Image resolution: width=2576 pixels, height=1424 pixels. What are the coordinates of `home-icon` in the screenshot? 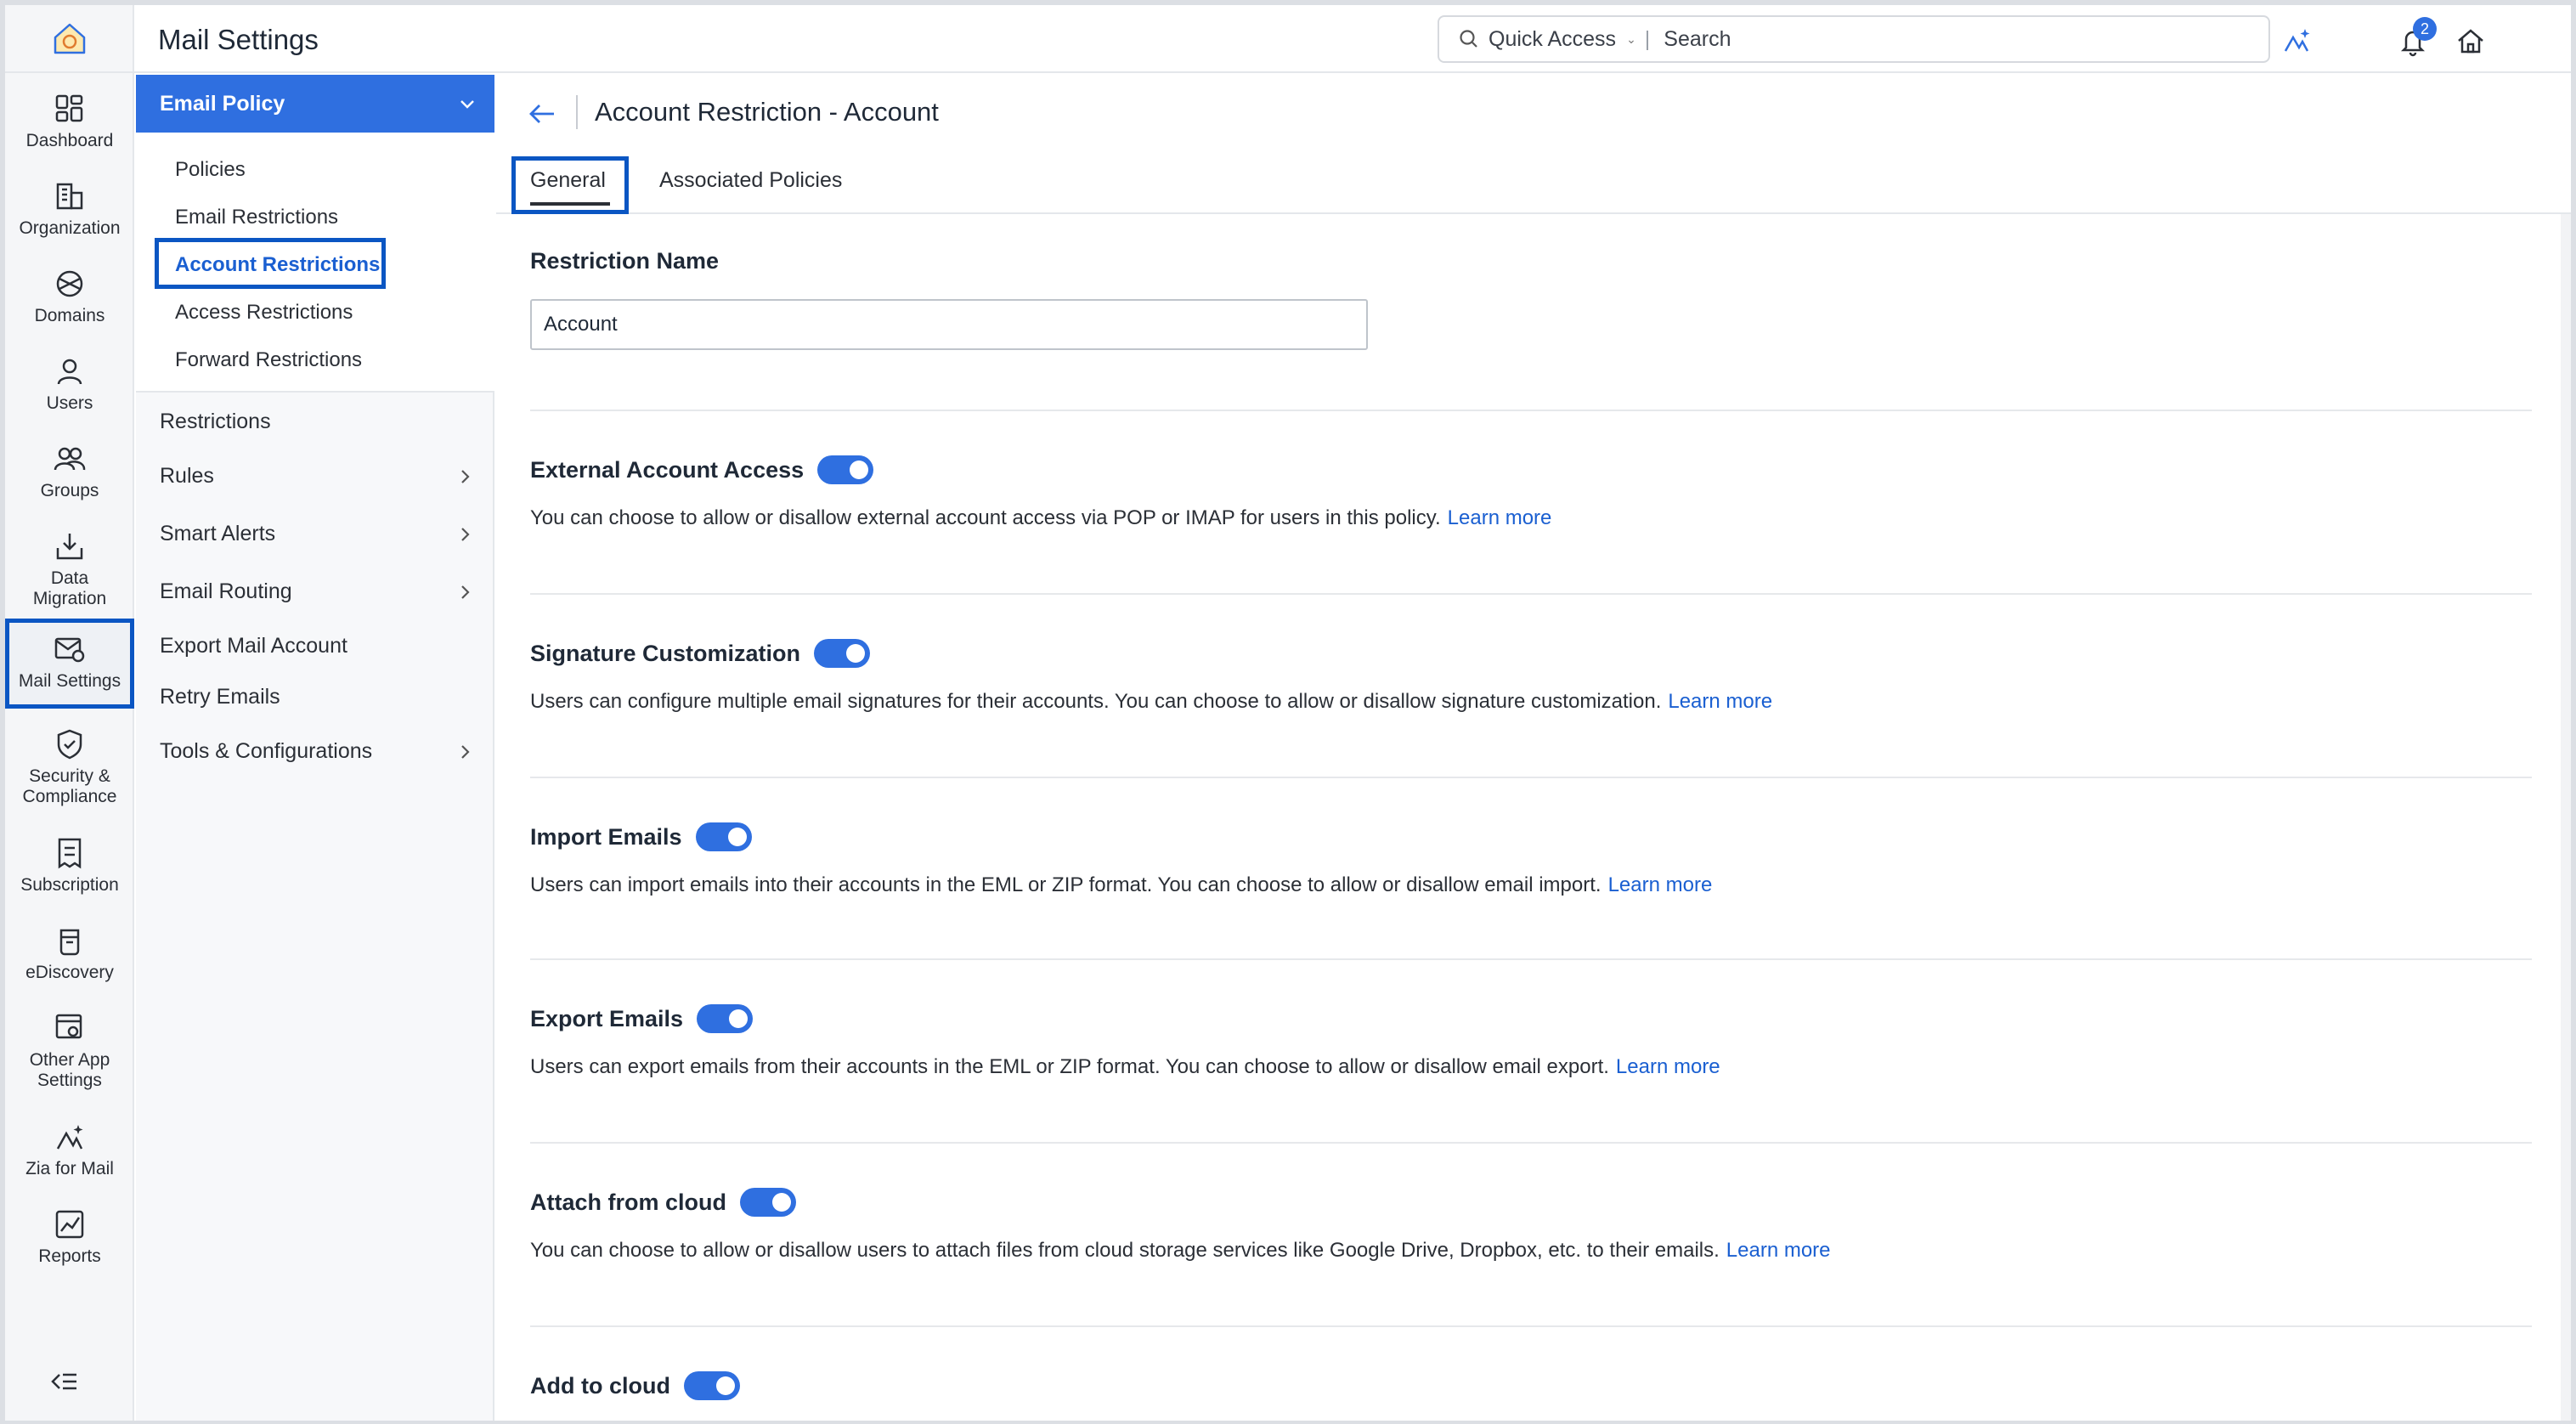 It's located at (2471, 41).